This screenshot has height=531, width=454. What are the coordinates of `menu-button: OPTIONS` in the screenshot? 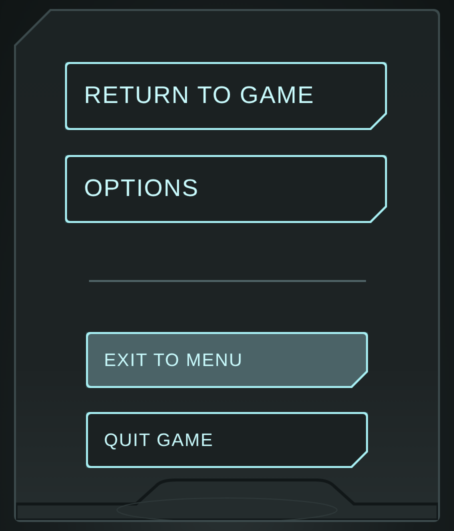 It's located at (226, 189).